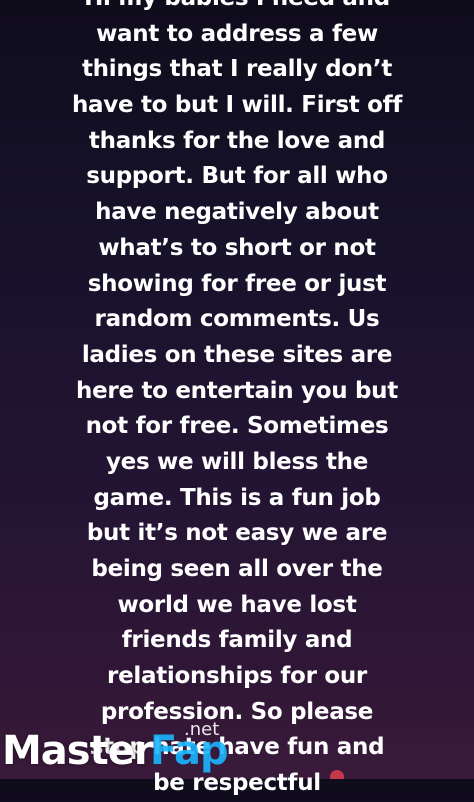 Image resolution: width=474 pixels, height=802 pixels. I want to click on story-line: showing for free or just, so click(237, 283).